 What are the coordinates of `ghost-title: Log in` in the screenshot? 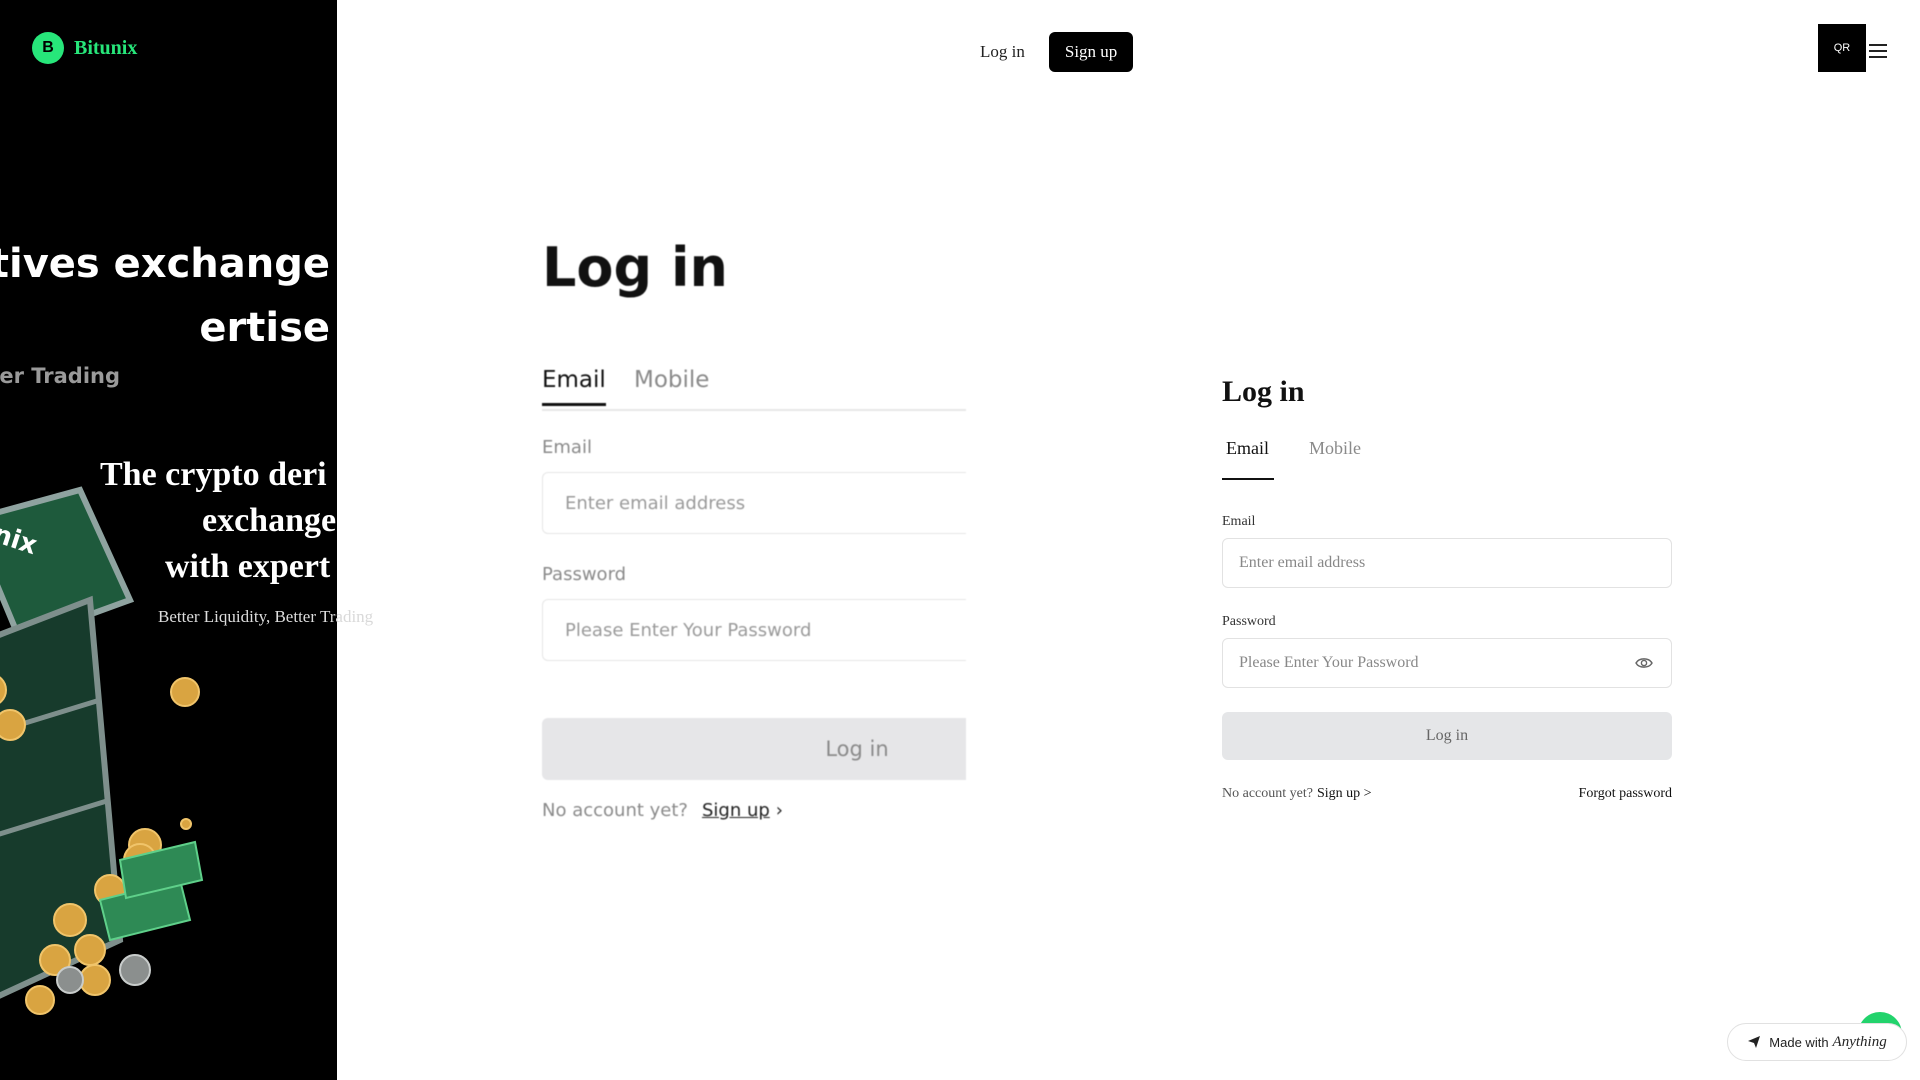 It's located at (635, 267).